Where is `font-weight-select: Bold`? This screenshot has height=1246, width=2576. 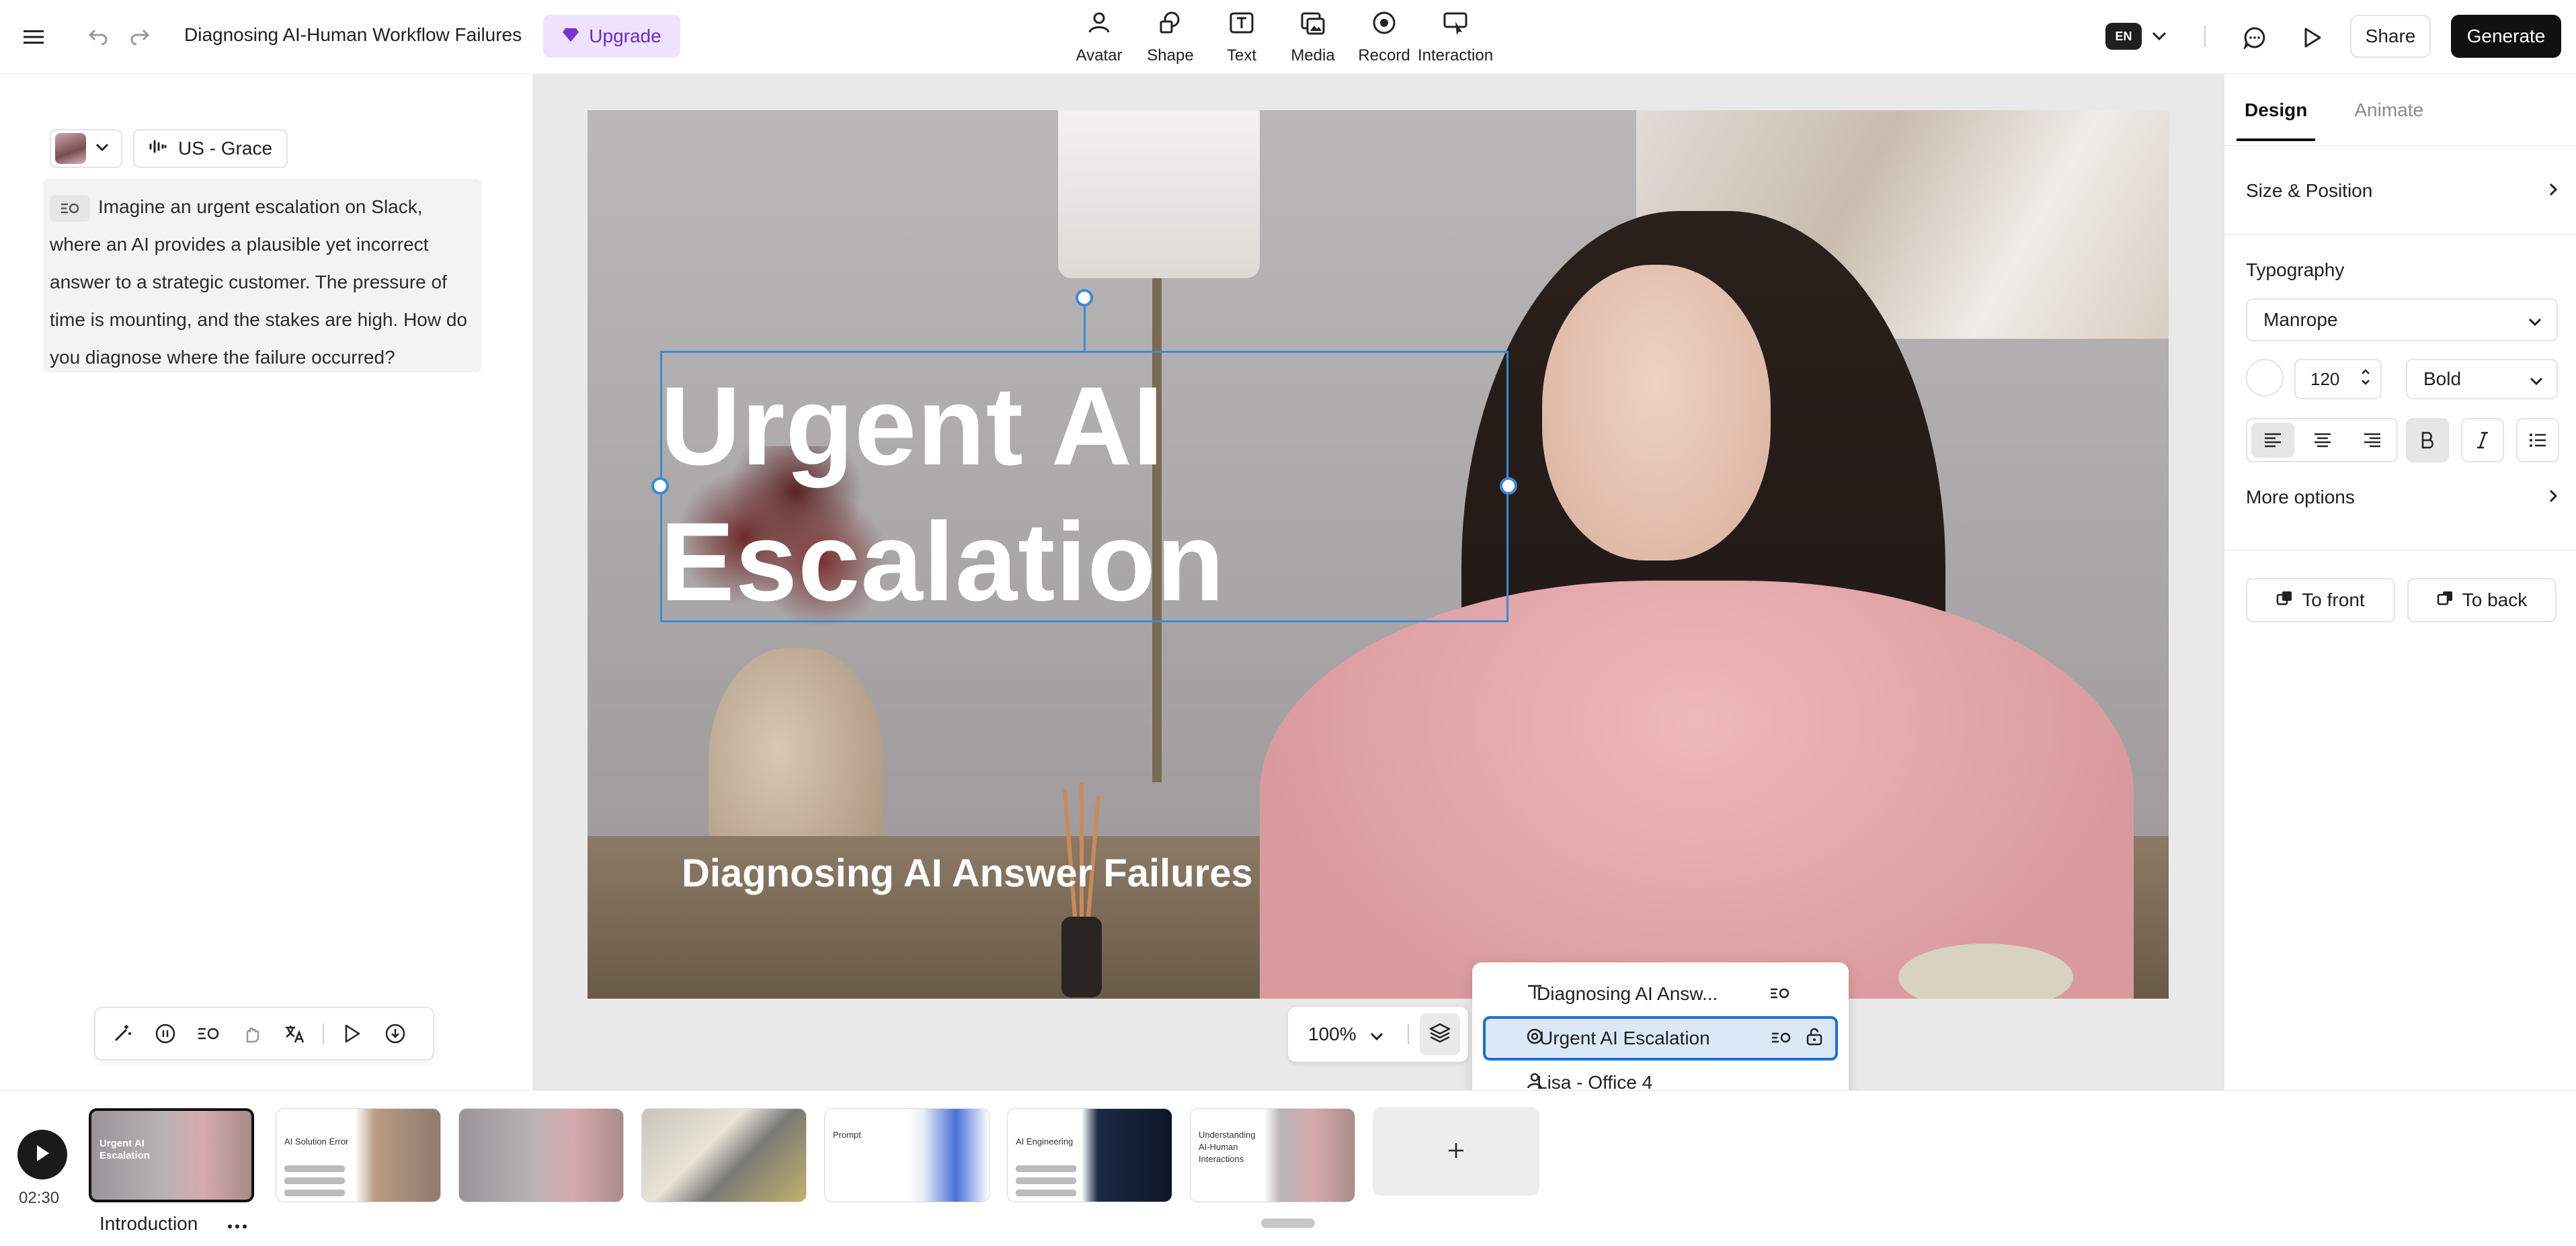 font-weight-select: Bold is located at coordinates (2482, 379).